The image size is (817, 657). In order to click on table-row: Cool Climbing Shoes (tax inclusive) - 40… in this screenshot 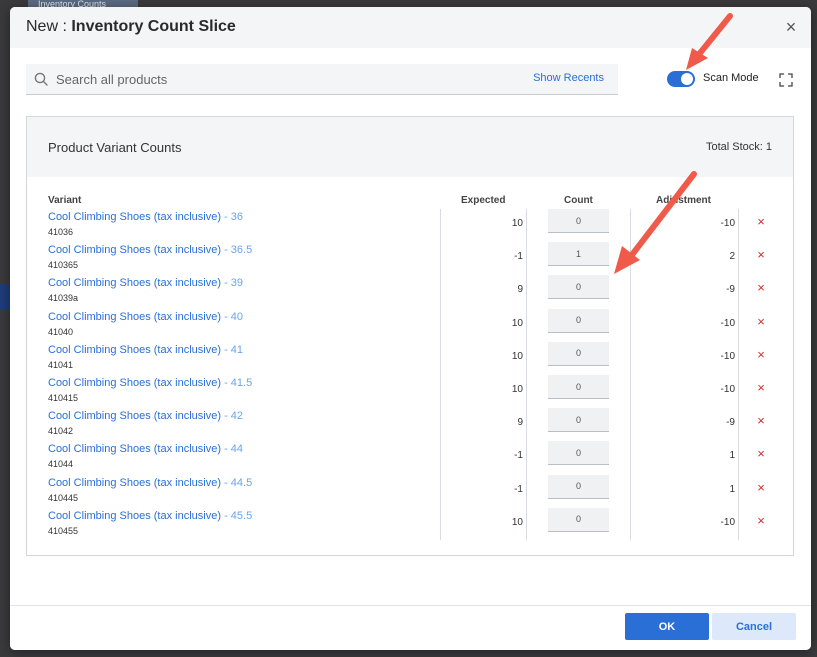, I will do `click(410, 326)`.